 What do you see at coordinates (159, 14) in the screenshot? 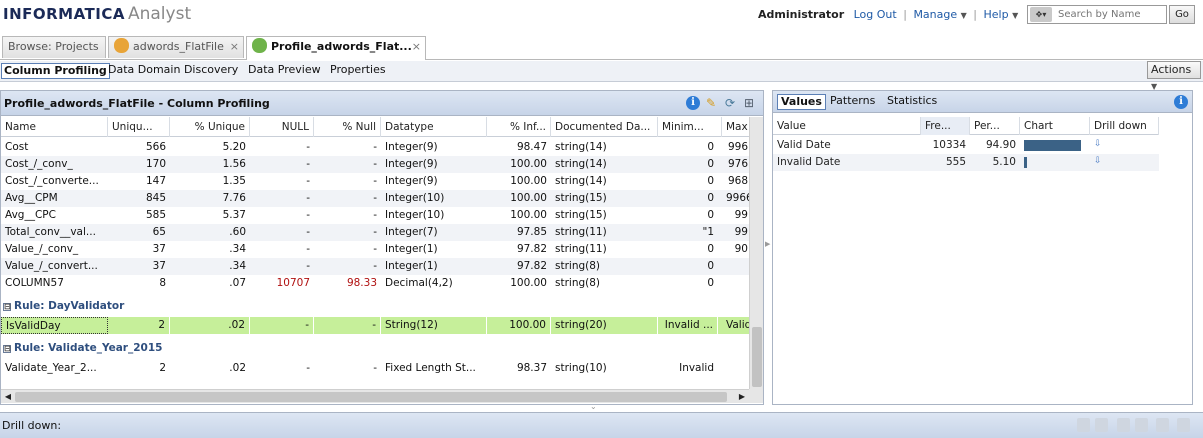
I see `product-name: Analyst` at bounding box center [159, 14].